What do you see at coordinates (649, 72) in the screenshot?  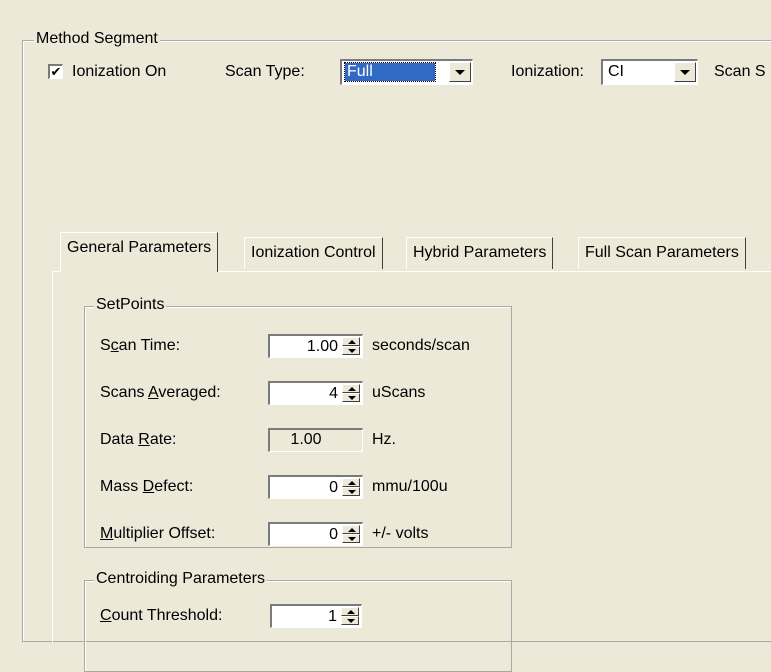 I see `ionization-select: CI` at bounding box center [649, 72].